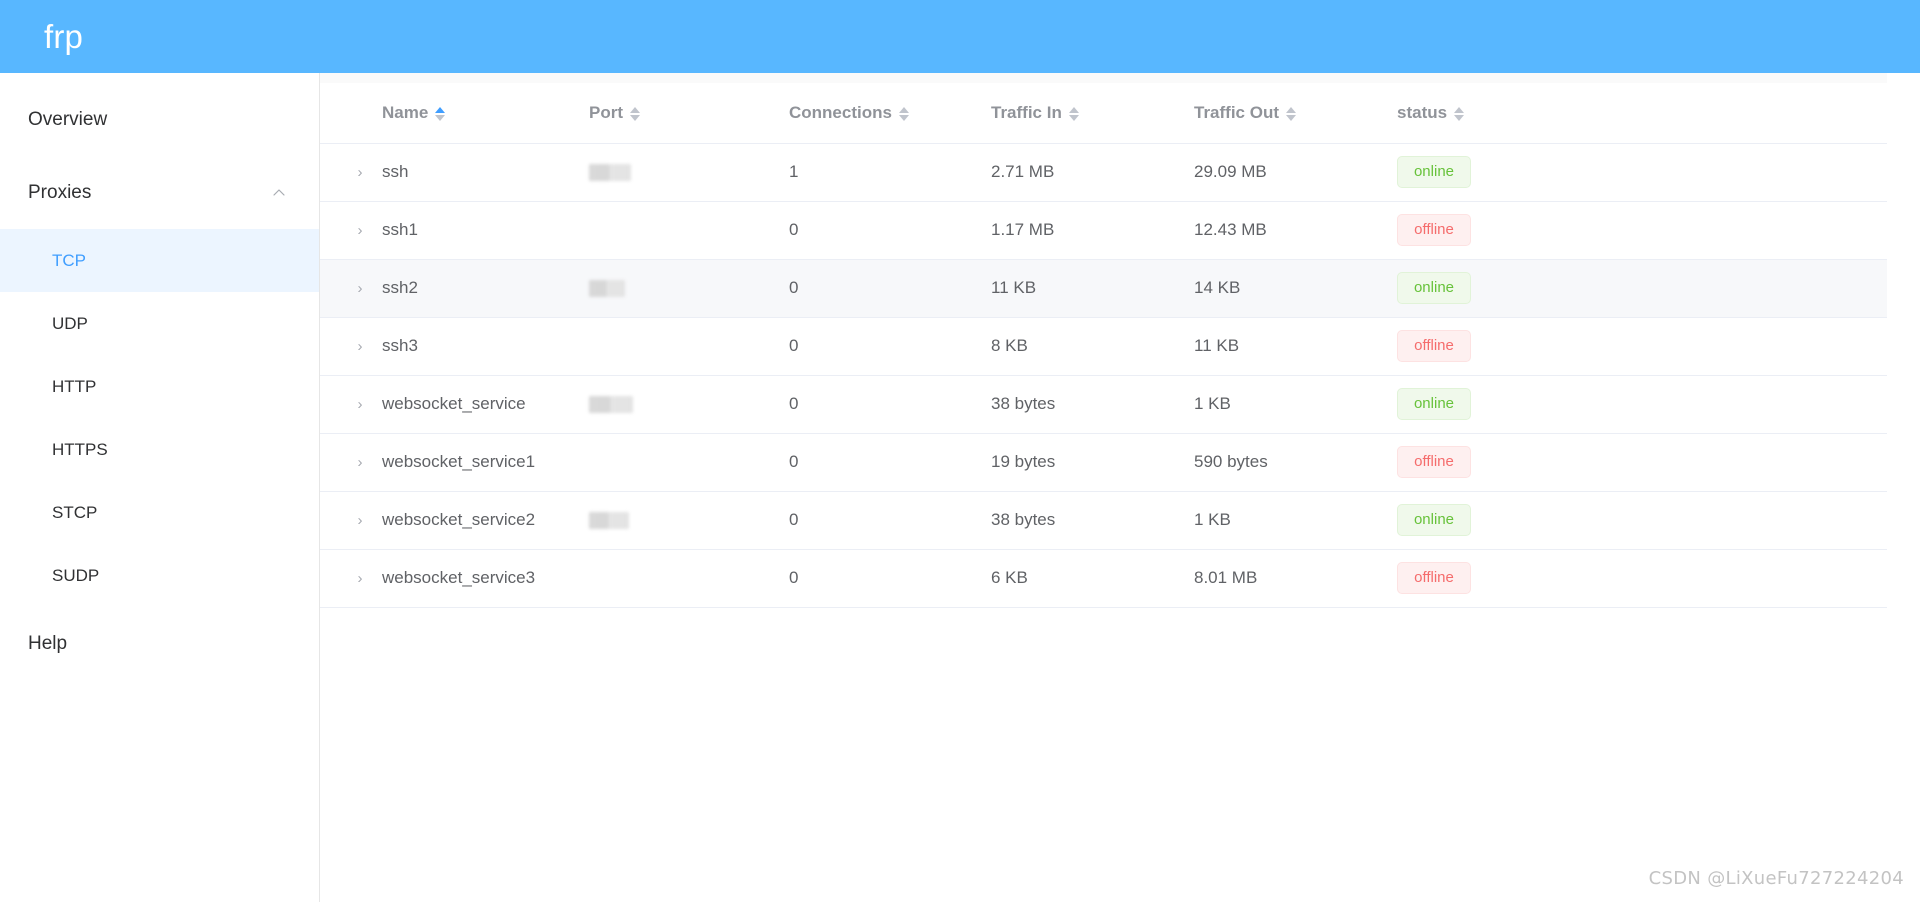 The image size is (1920, 902). Describe the element at coordinates (1103, 230) in the screenshot. I see `table-row: › ssh1 0 1.17 MB 12.43 MB offline` at that location.